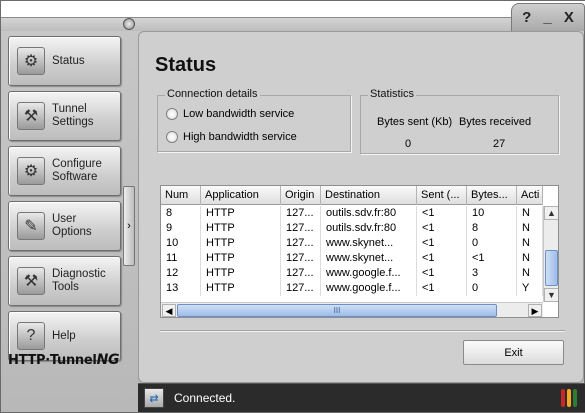 This screenshot has width=585, height=413. I want to click on bytes-received-label: Bytes received, so click(495, 122).